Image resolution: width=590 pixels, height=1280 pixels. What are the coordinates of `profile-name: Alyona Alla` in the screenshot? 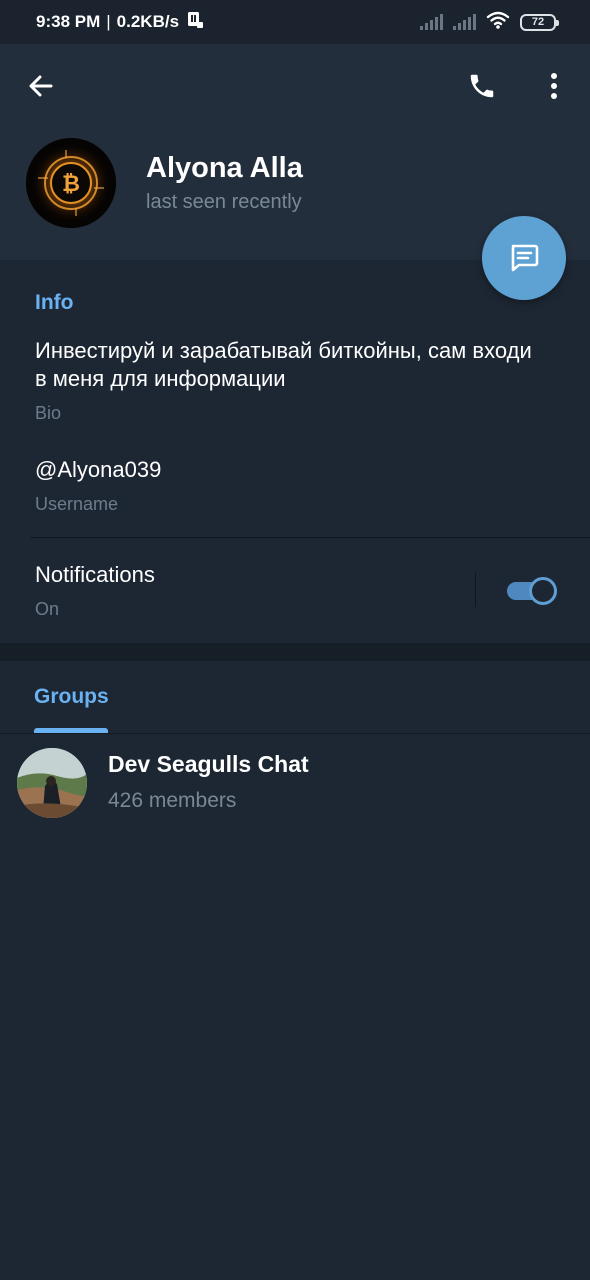 It's located at (224, 168).